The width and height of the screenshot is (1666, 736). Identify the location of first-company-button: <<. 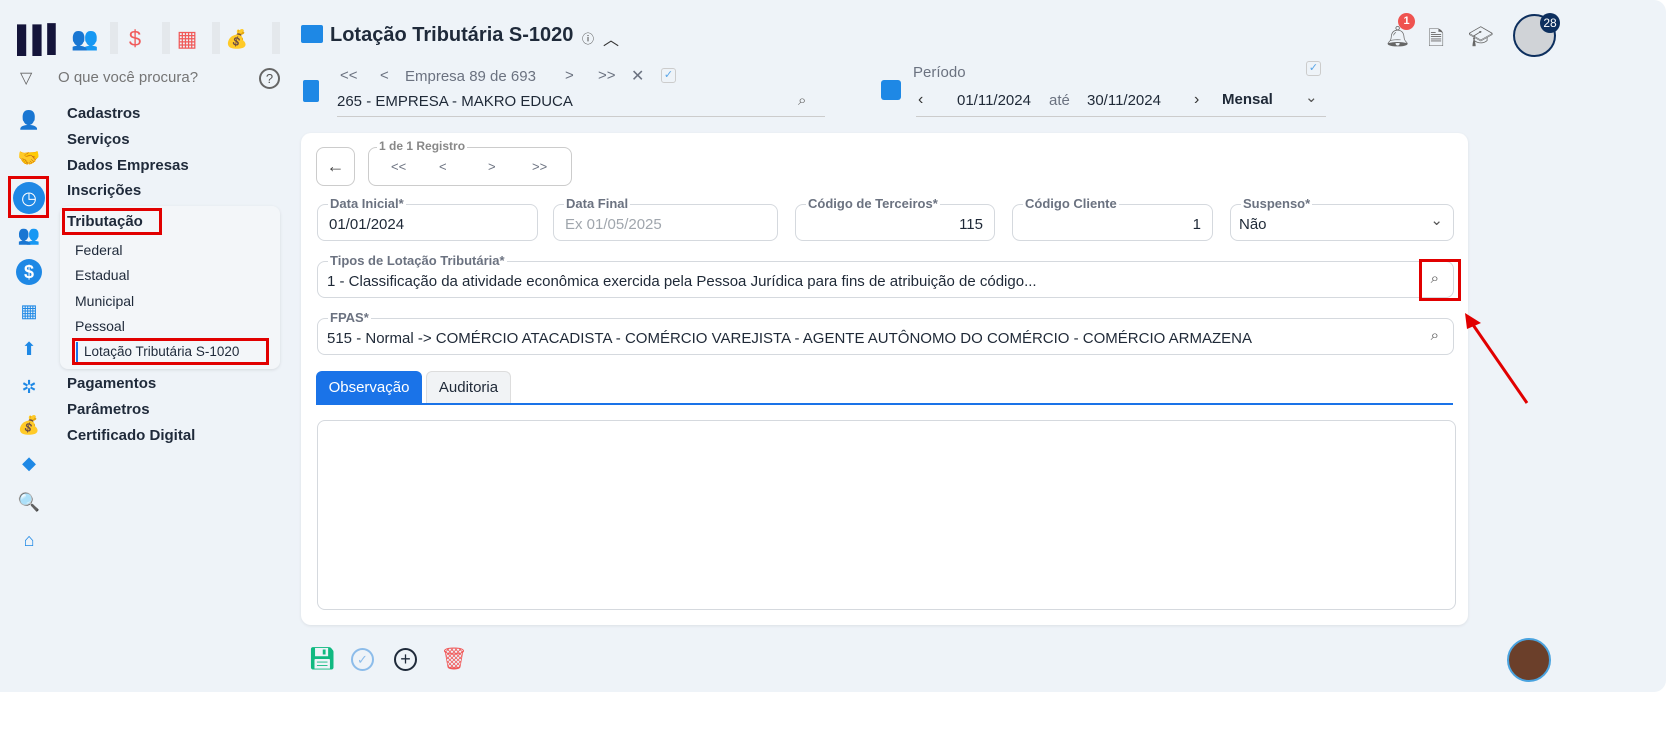
(349, 75).